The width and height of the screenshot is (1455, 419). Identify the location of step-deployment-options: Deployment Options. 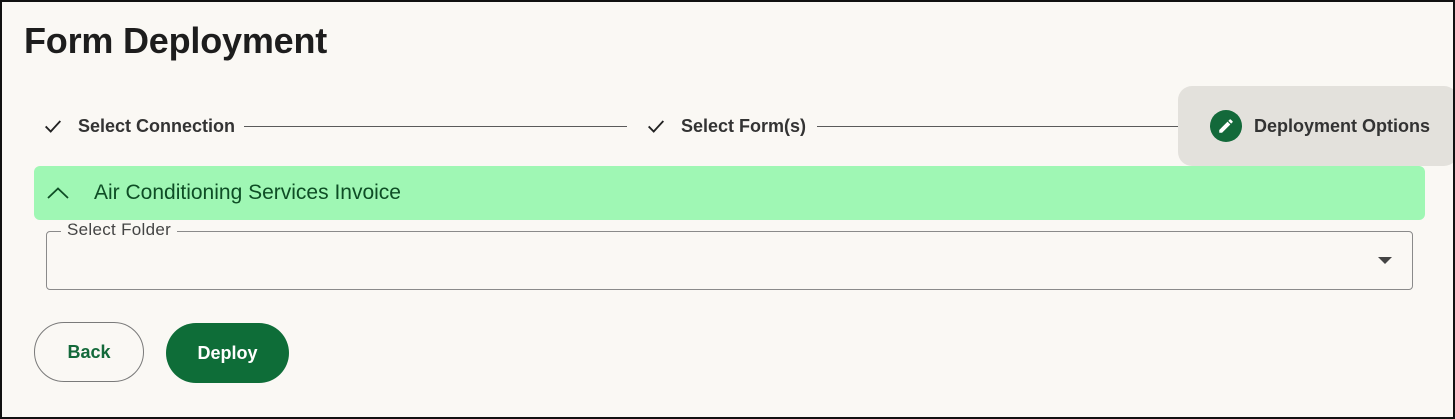
(1315, 126).